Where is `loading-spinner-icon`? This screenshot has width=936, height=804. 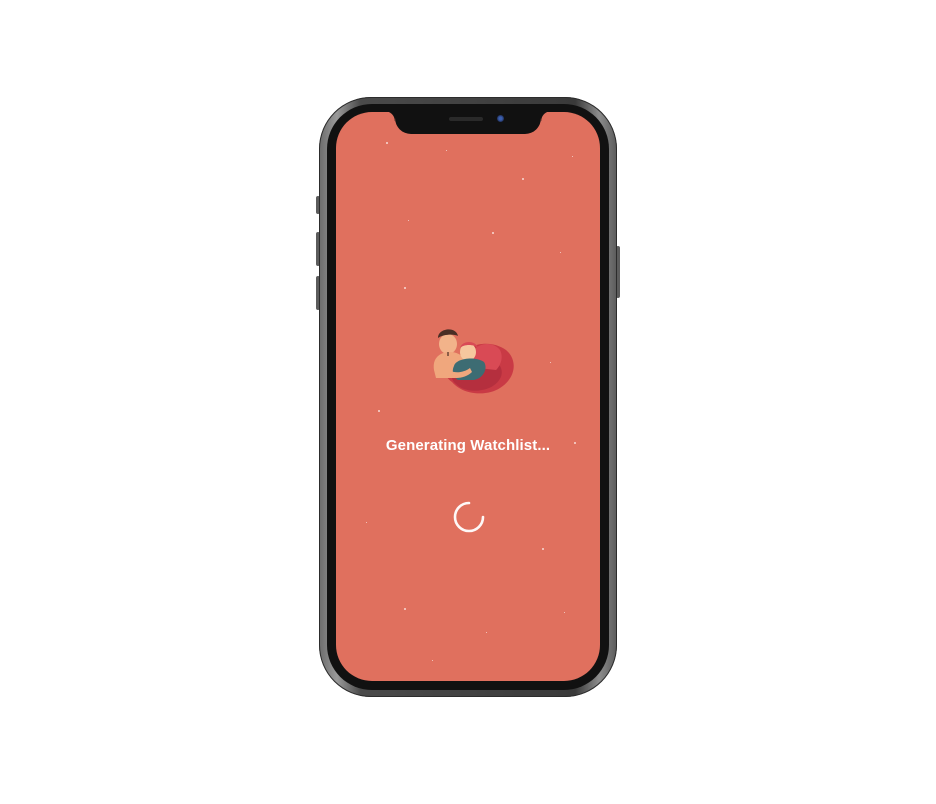
loading-spinner-icon is located at coordinates (469, 517).